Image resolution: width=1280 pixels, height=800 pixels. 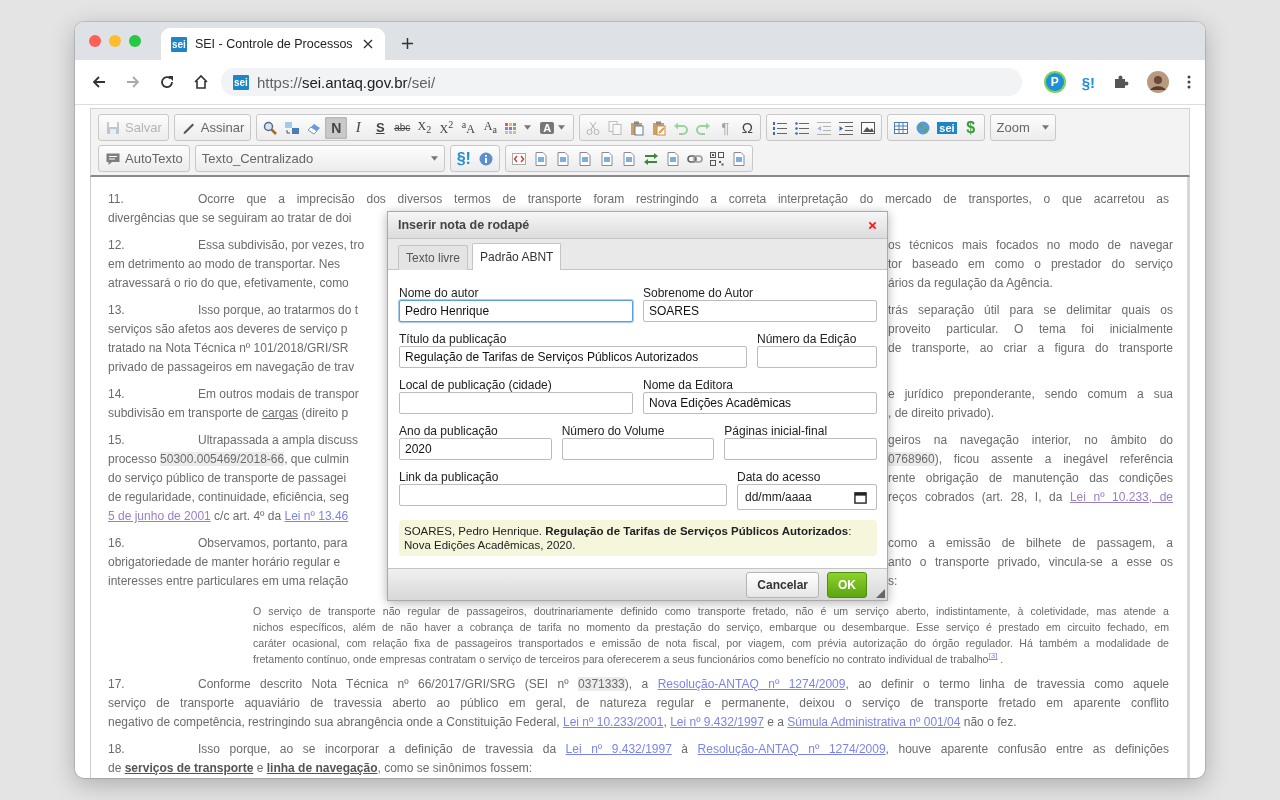 What do you see at coordinates (1088, 82) in the screenshot?
I see `extension-button: §!` at bounding box center [1088, 82].